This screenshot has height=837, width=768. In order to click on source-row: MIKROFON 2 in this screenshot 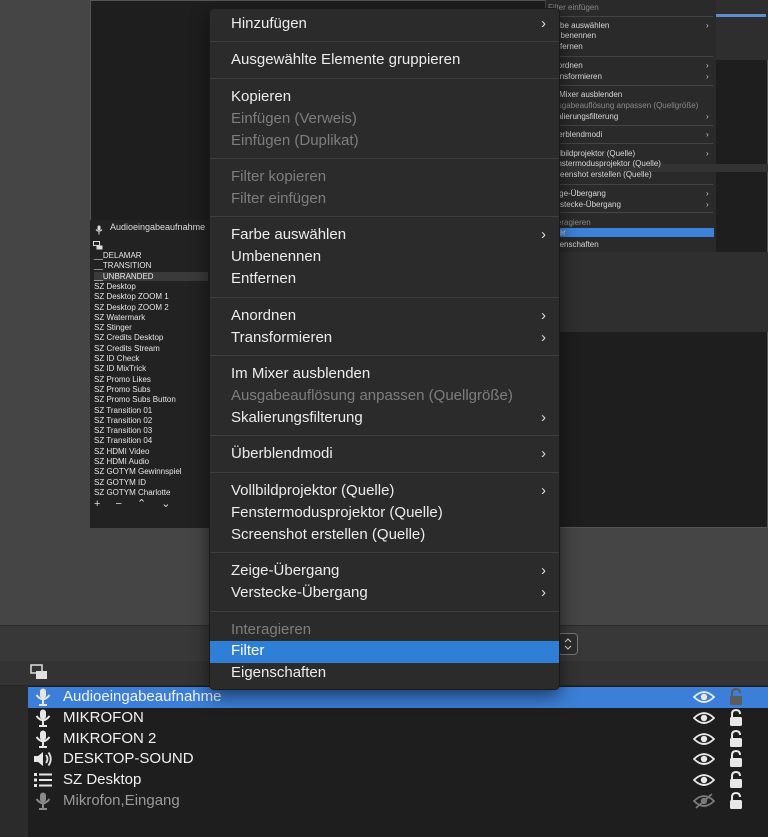, I will do `click(398, 739)`.